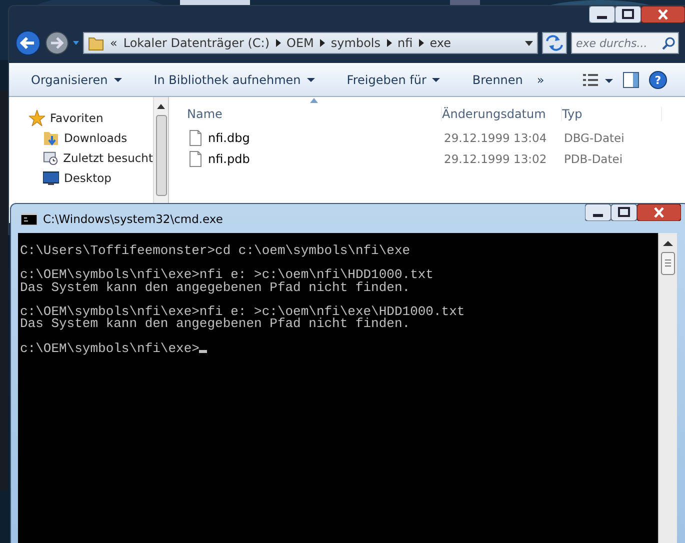  Describe the element at coordinates (215, 251) in the screenshot. I see `console-line: C:\Users\Toffifeemonster>cd c:\oem\symbols\nfi\exe` at that location.